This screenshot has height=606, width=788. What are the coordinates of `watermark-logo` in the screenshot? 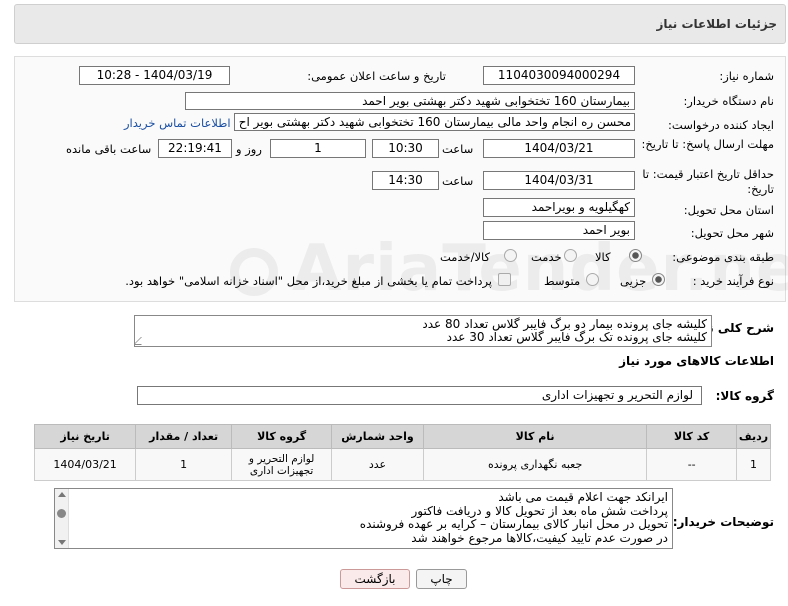 It's located at (254, 272).